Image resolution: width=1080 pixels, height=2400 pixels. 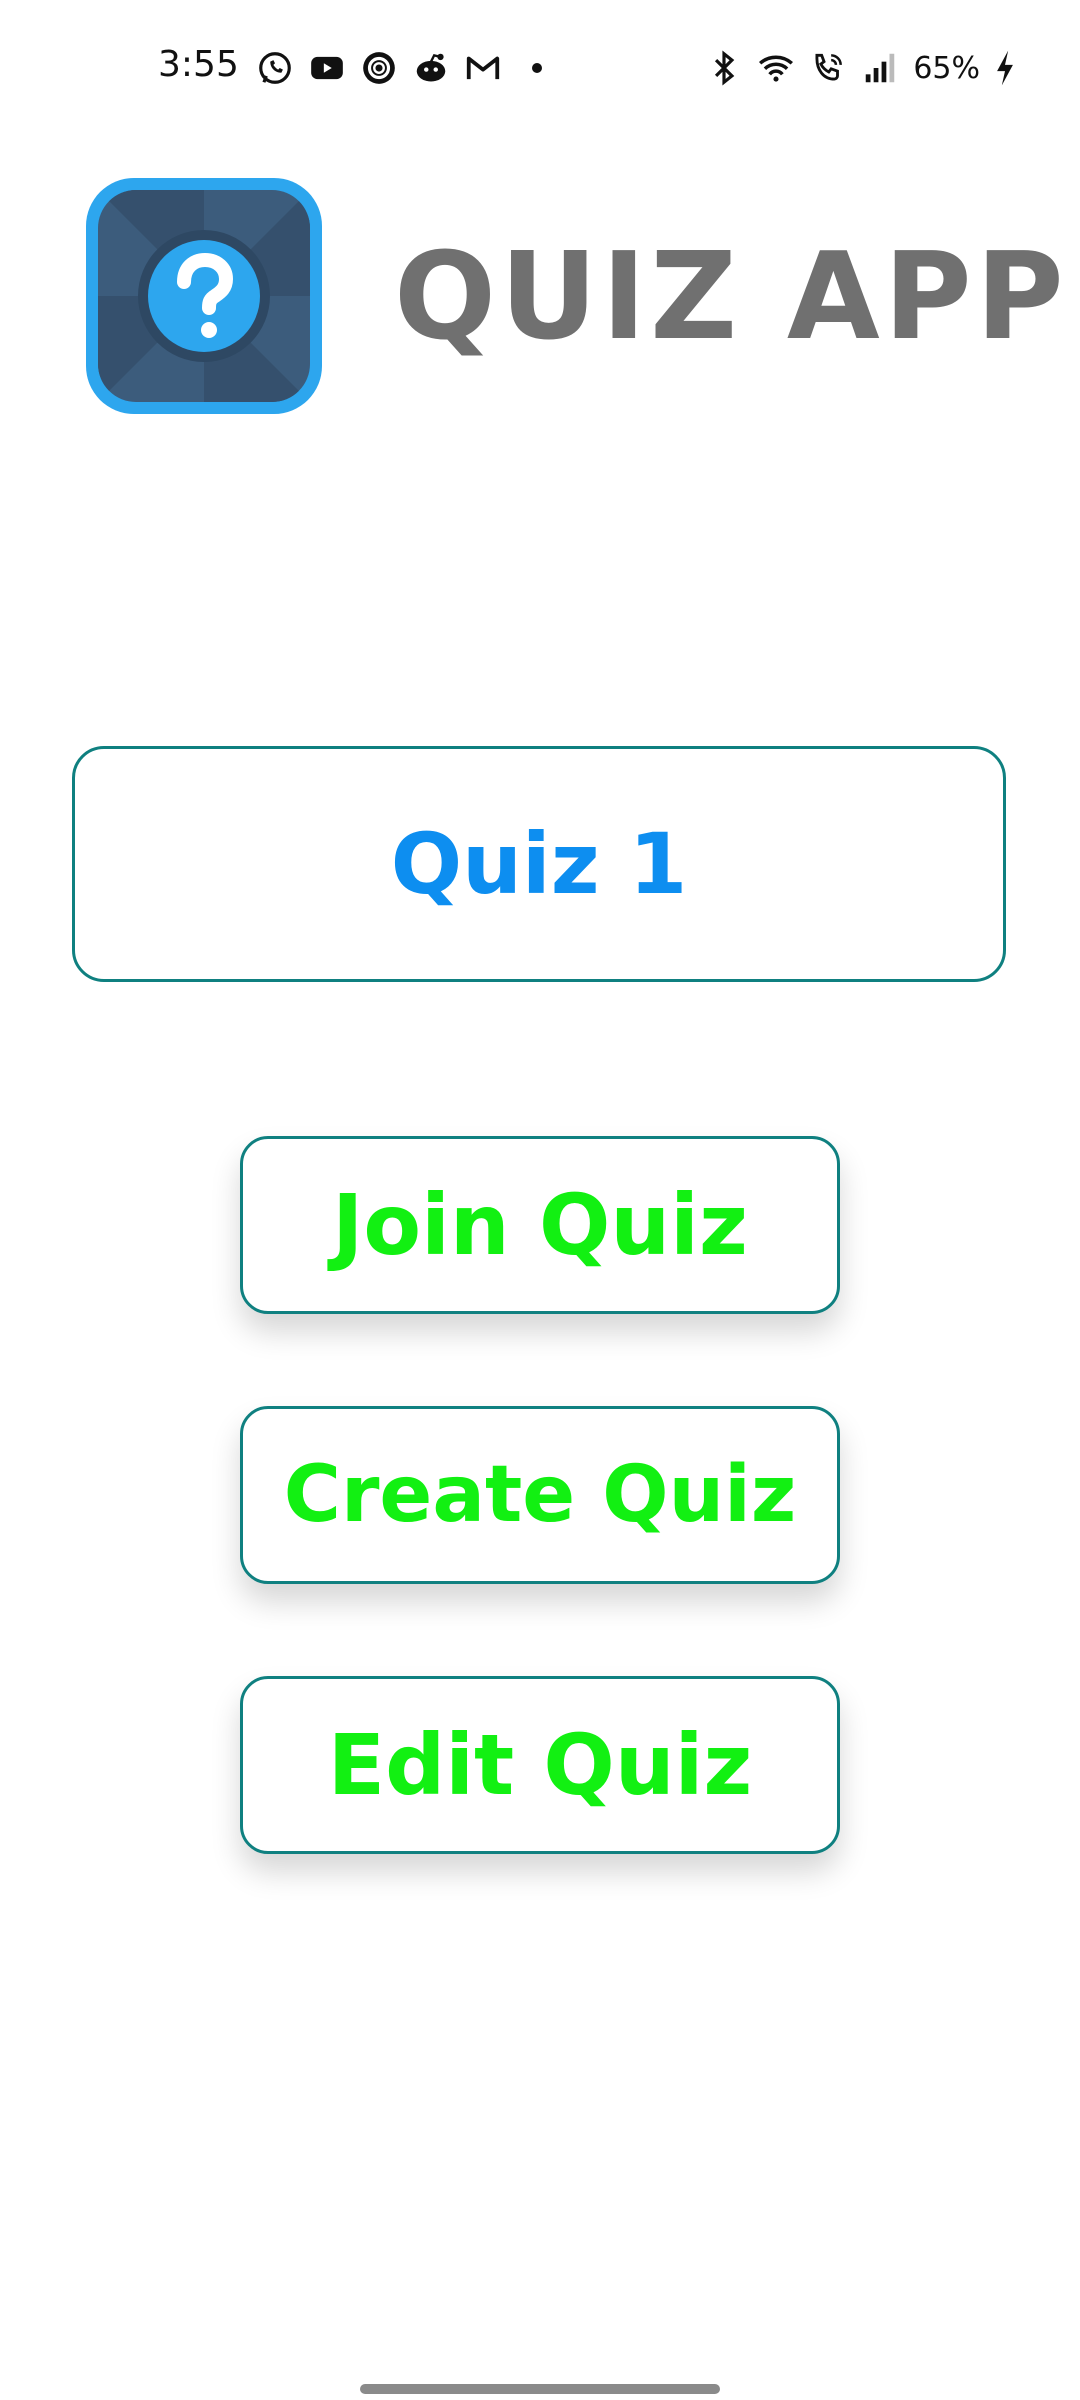 I want to click on join-quiz-label: Join Quiz, so click(x=540, y=1225).